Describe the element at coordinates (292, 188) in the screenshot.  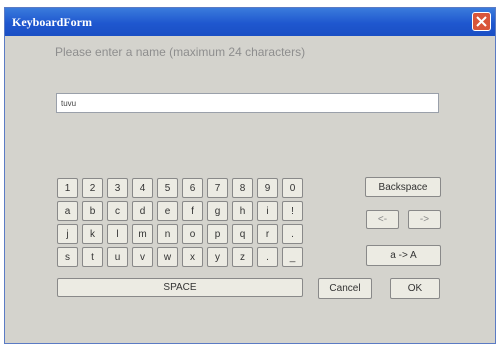
I see `key: 0` at that location.